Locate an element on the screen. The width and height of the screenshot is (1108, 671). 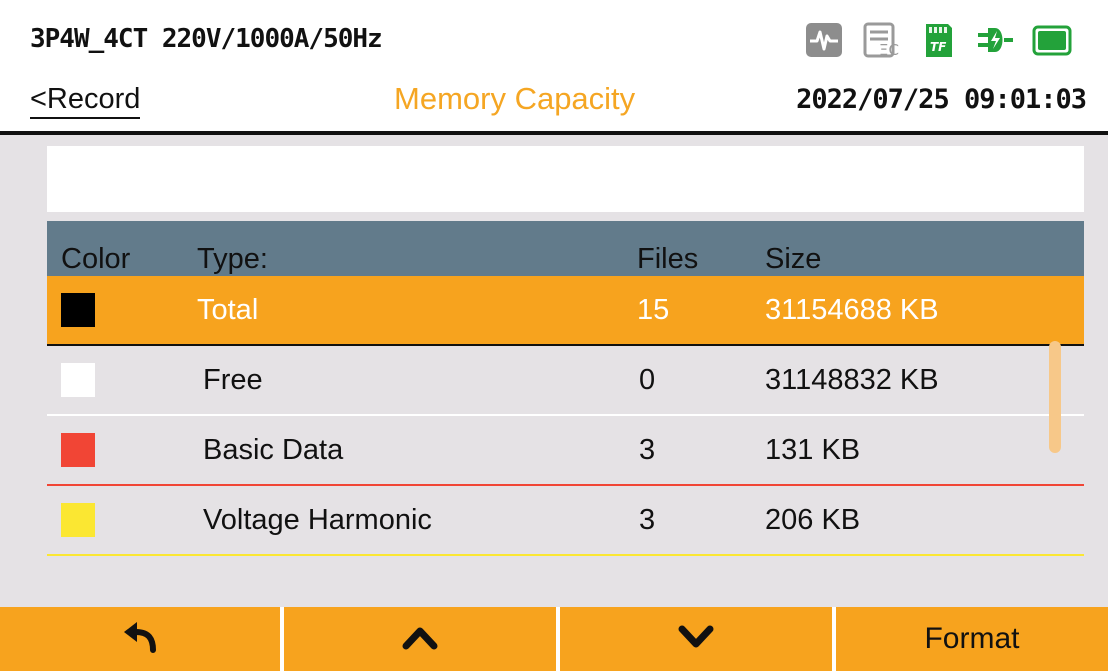
back-to-record-link: <Record is located at coordinates (85, 100).